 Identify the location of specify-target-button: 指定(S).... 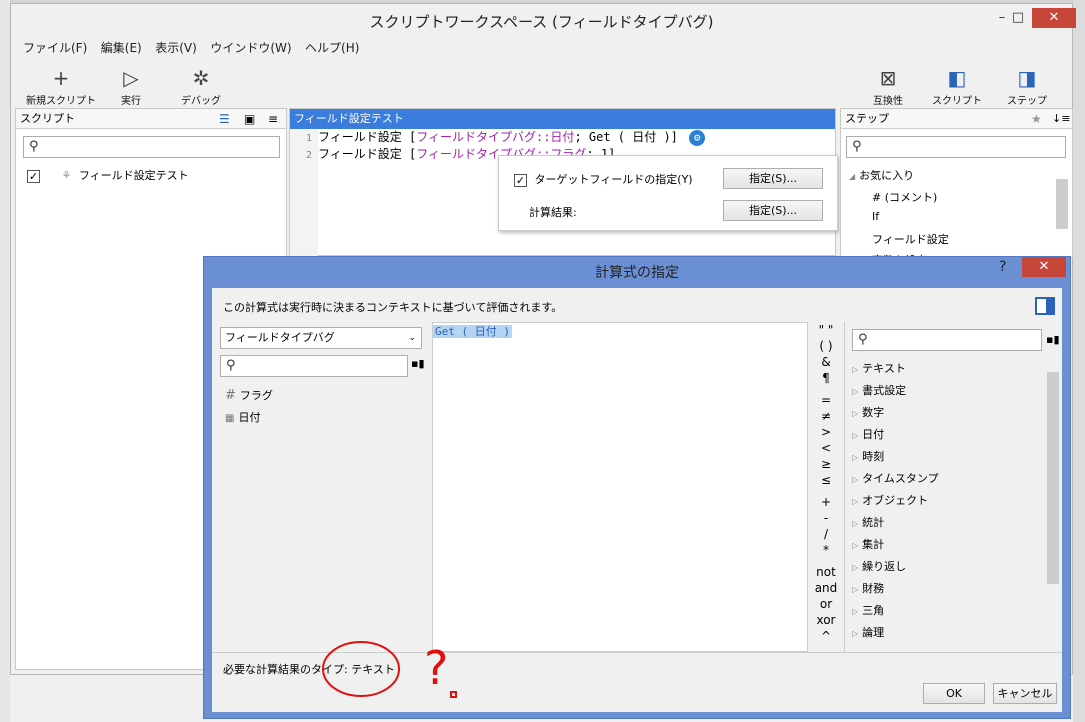
(773, 178).